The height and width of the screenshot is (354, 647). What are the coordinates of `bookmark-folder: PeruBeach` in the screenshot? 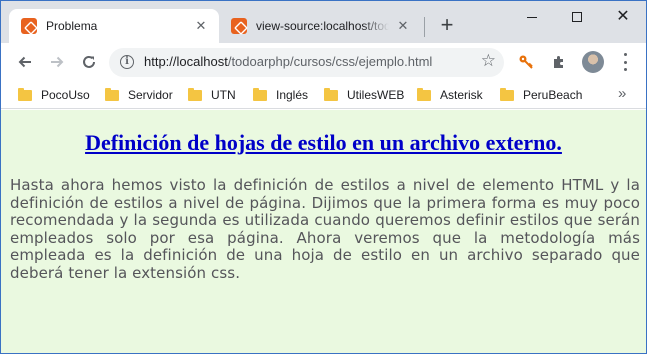 It's located at (541, 95).